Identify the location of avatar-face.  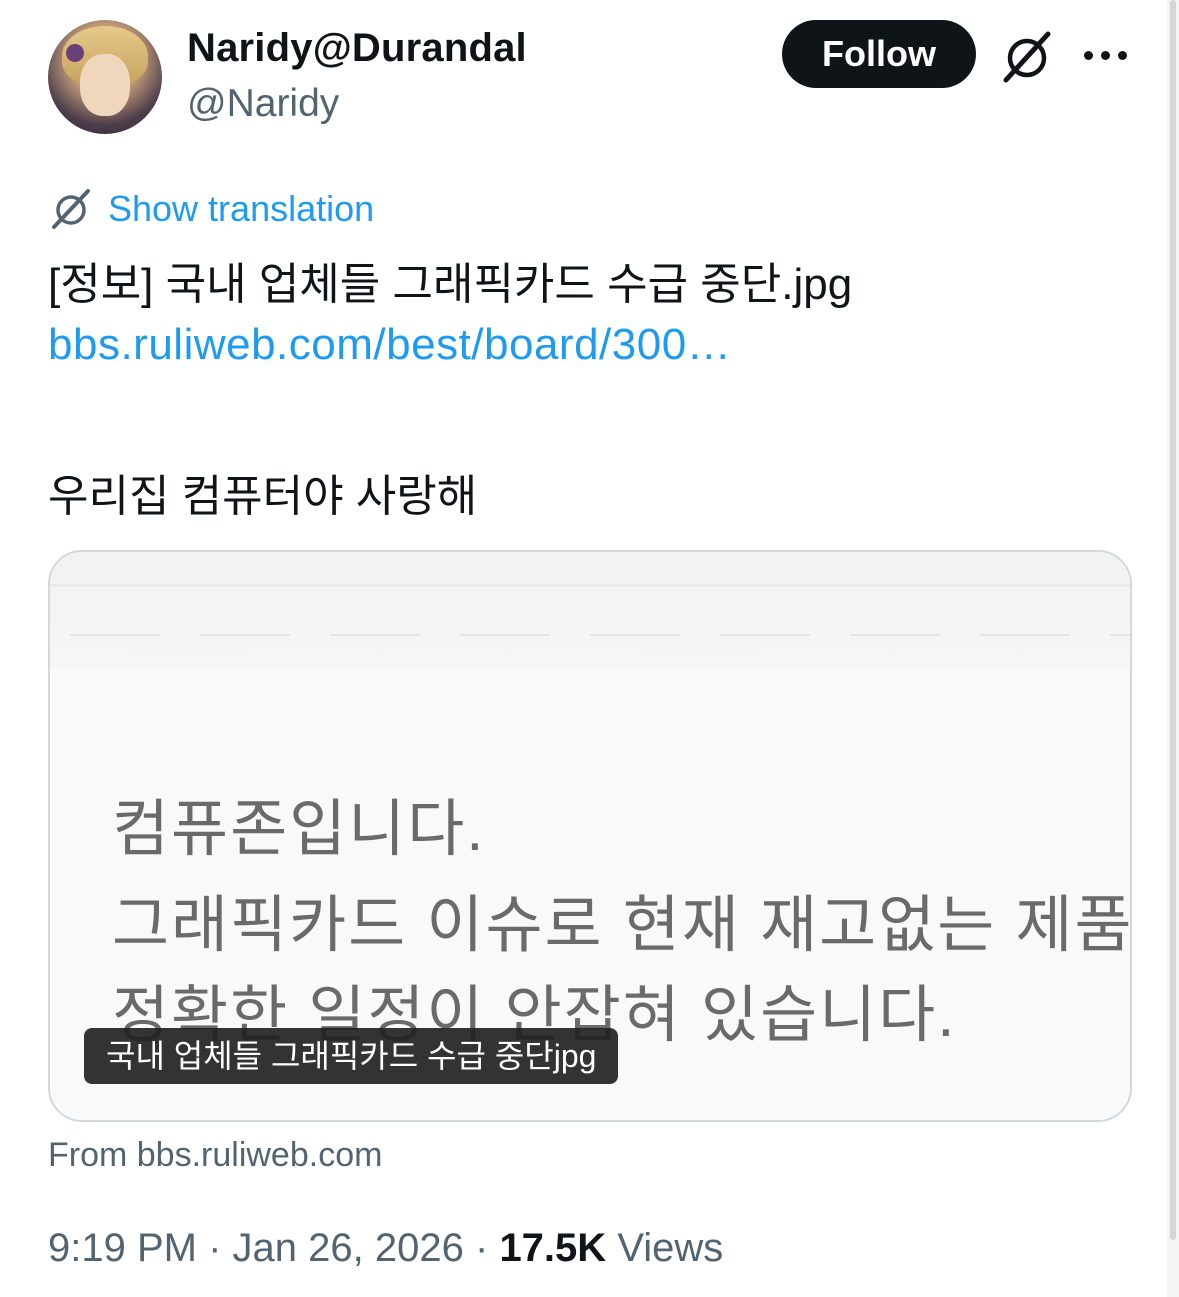
(105, 85).